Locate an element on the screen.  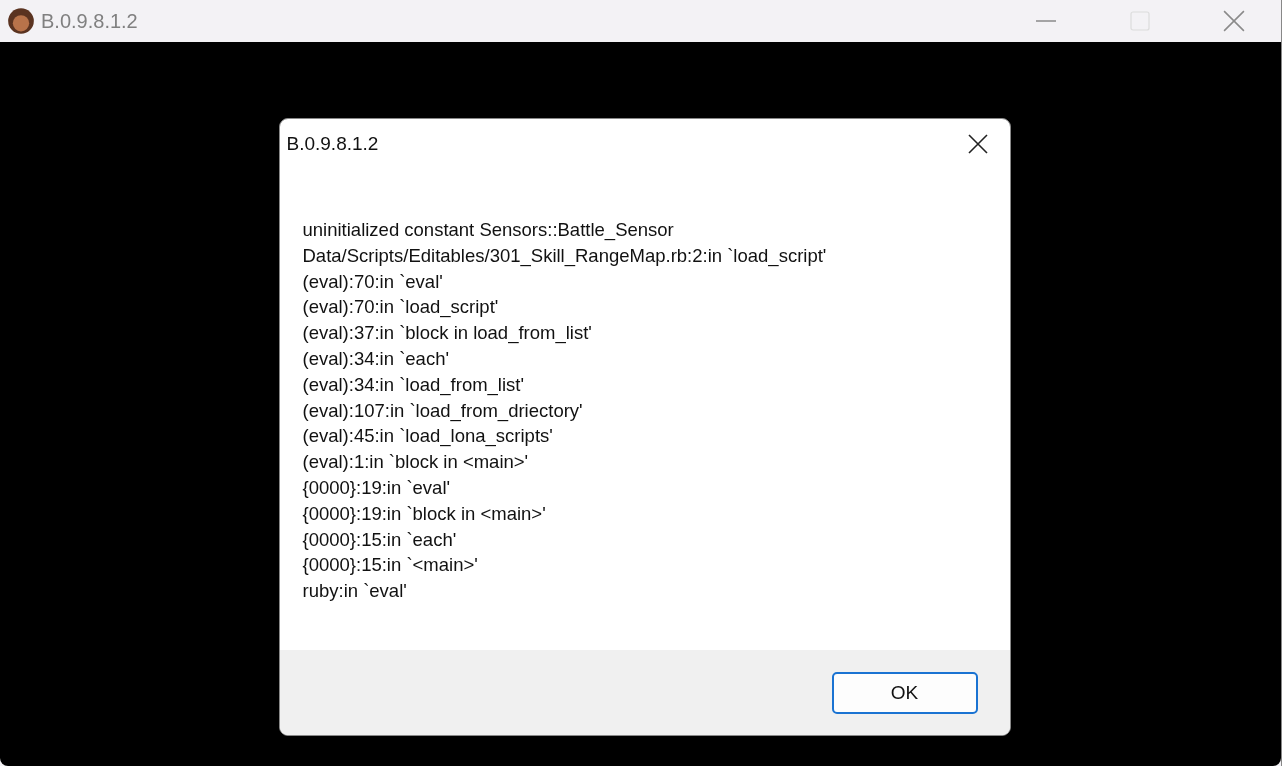
minimize-icon is located at coordinates (1046, 21).